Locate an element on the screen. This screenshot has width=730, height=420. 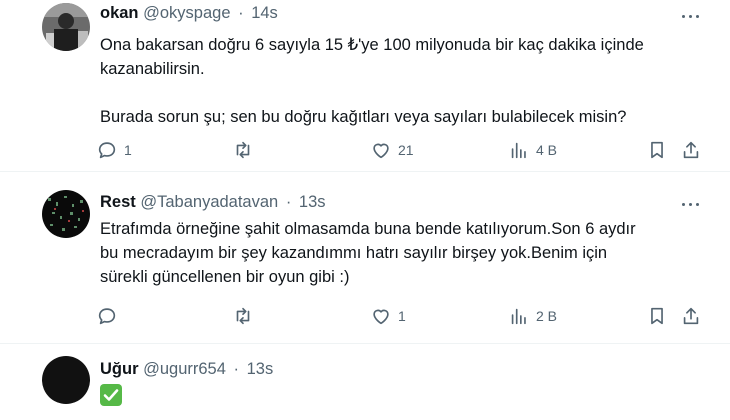
user-handle: @okyspage is located at coordinates (186, 13).